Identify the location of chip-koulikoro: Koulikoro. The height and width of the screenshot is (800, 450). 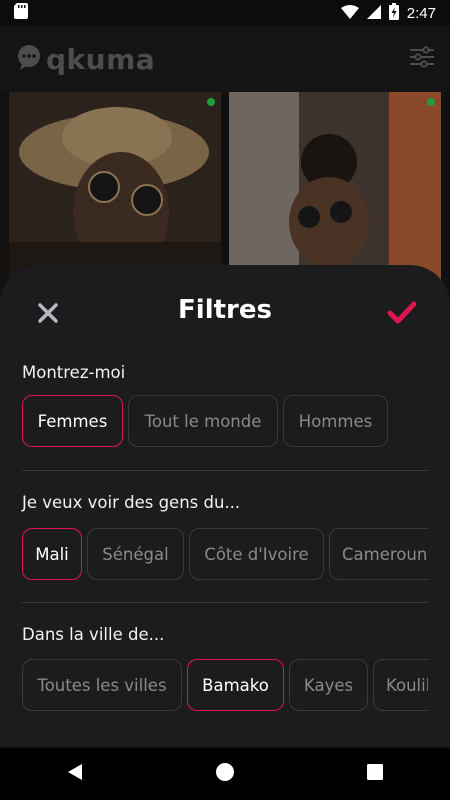
(400, 685).